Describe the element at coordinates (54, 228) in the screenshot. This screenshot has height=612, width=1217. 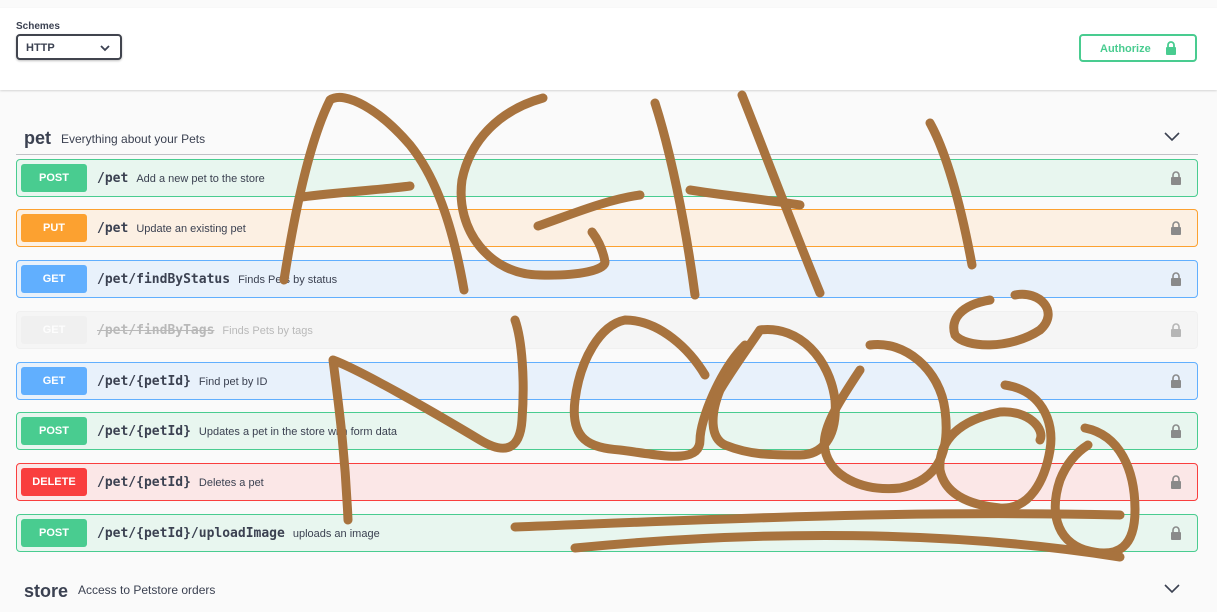
I see `method-badge: PUT` at that location.